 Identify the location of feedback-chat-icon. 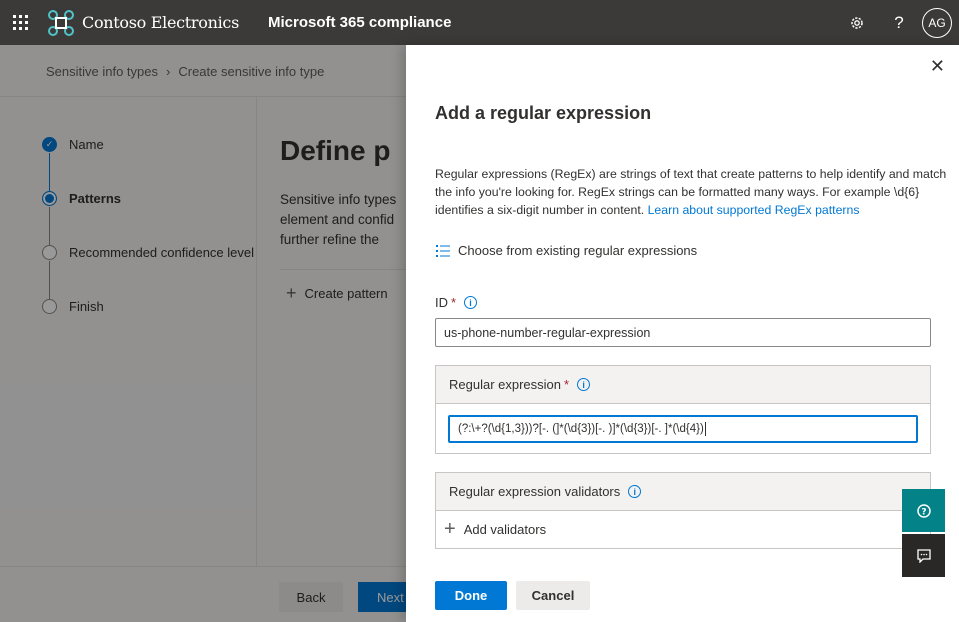
(923, 555).